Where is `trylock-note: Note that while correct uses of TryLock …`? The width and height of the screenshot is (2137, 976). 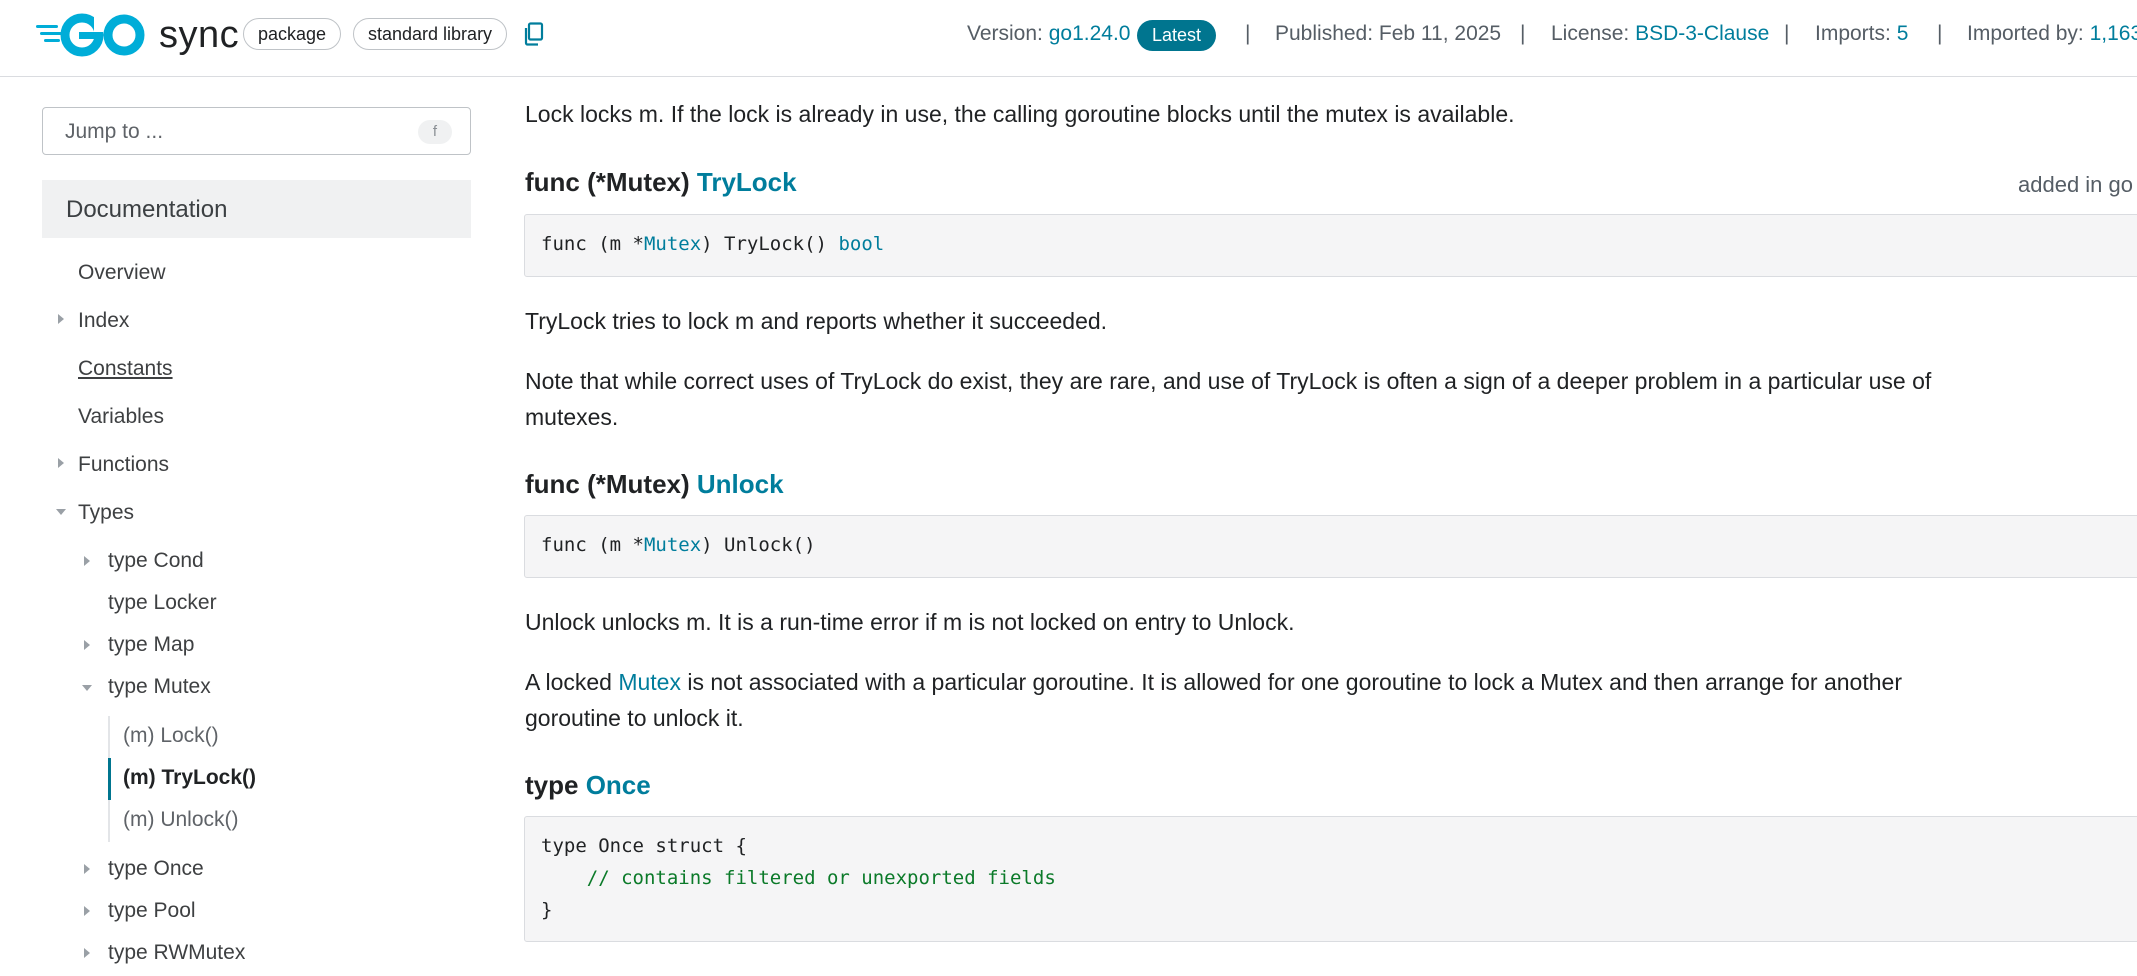
trylock-note: Note that while correct uses of TryLock … is located at coordinates (1228, 399).